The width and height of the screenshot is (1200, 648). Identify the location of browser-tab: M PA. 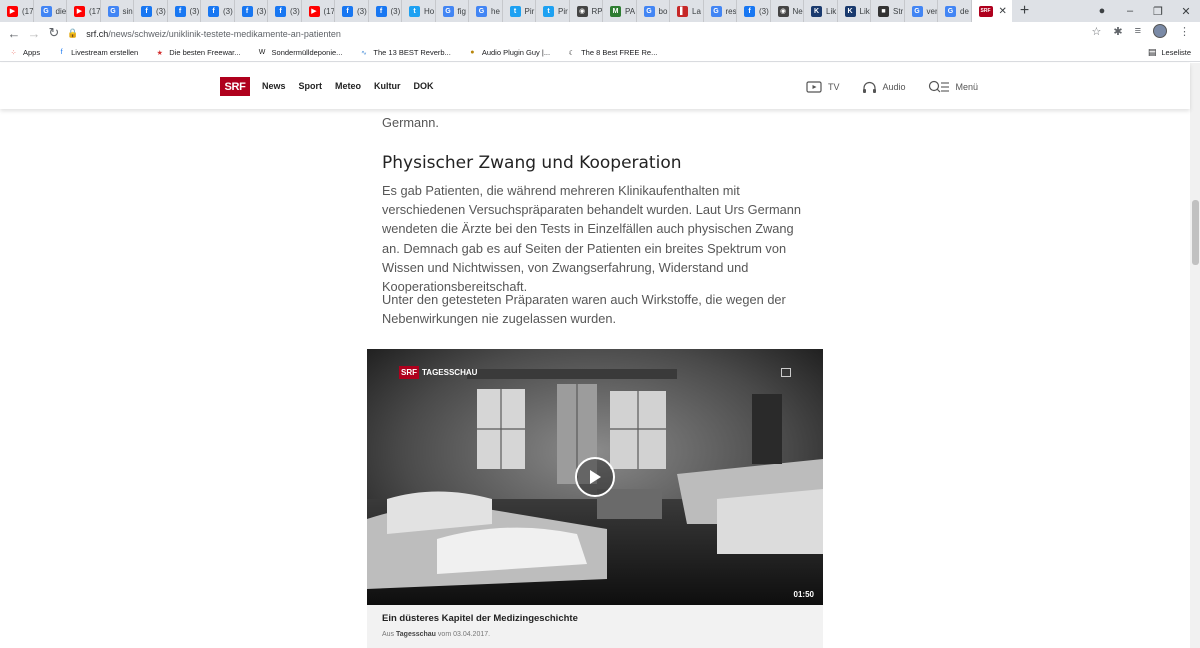
(620, 11).